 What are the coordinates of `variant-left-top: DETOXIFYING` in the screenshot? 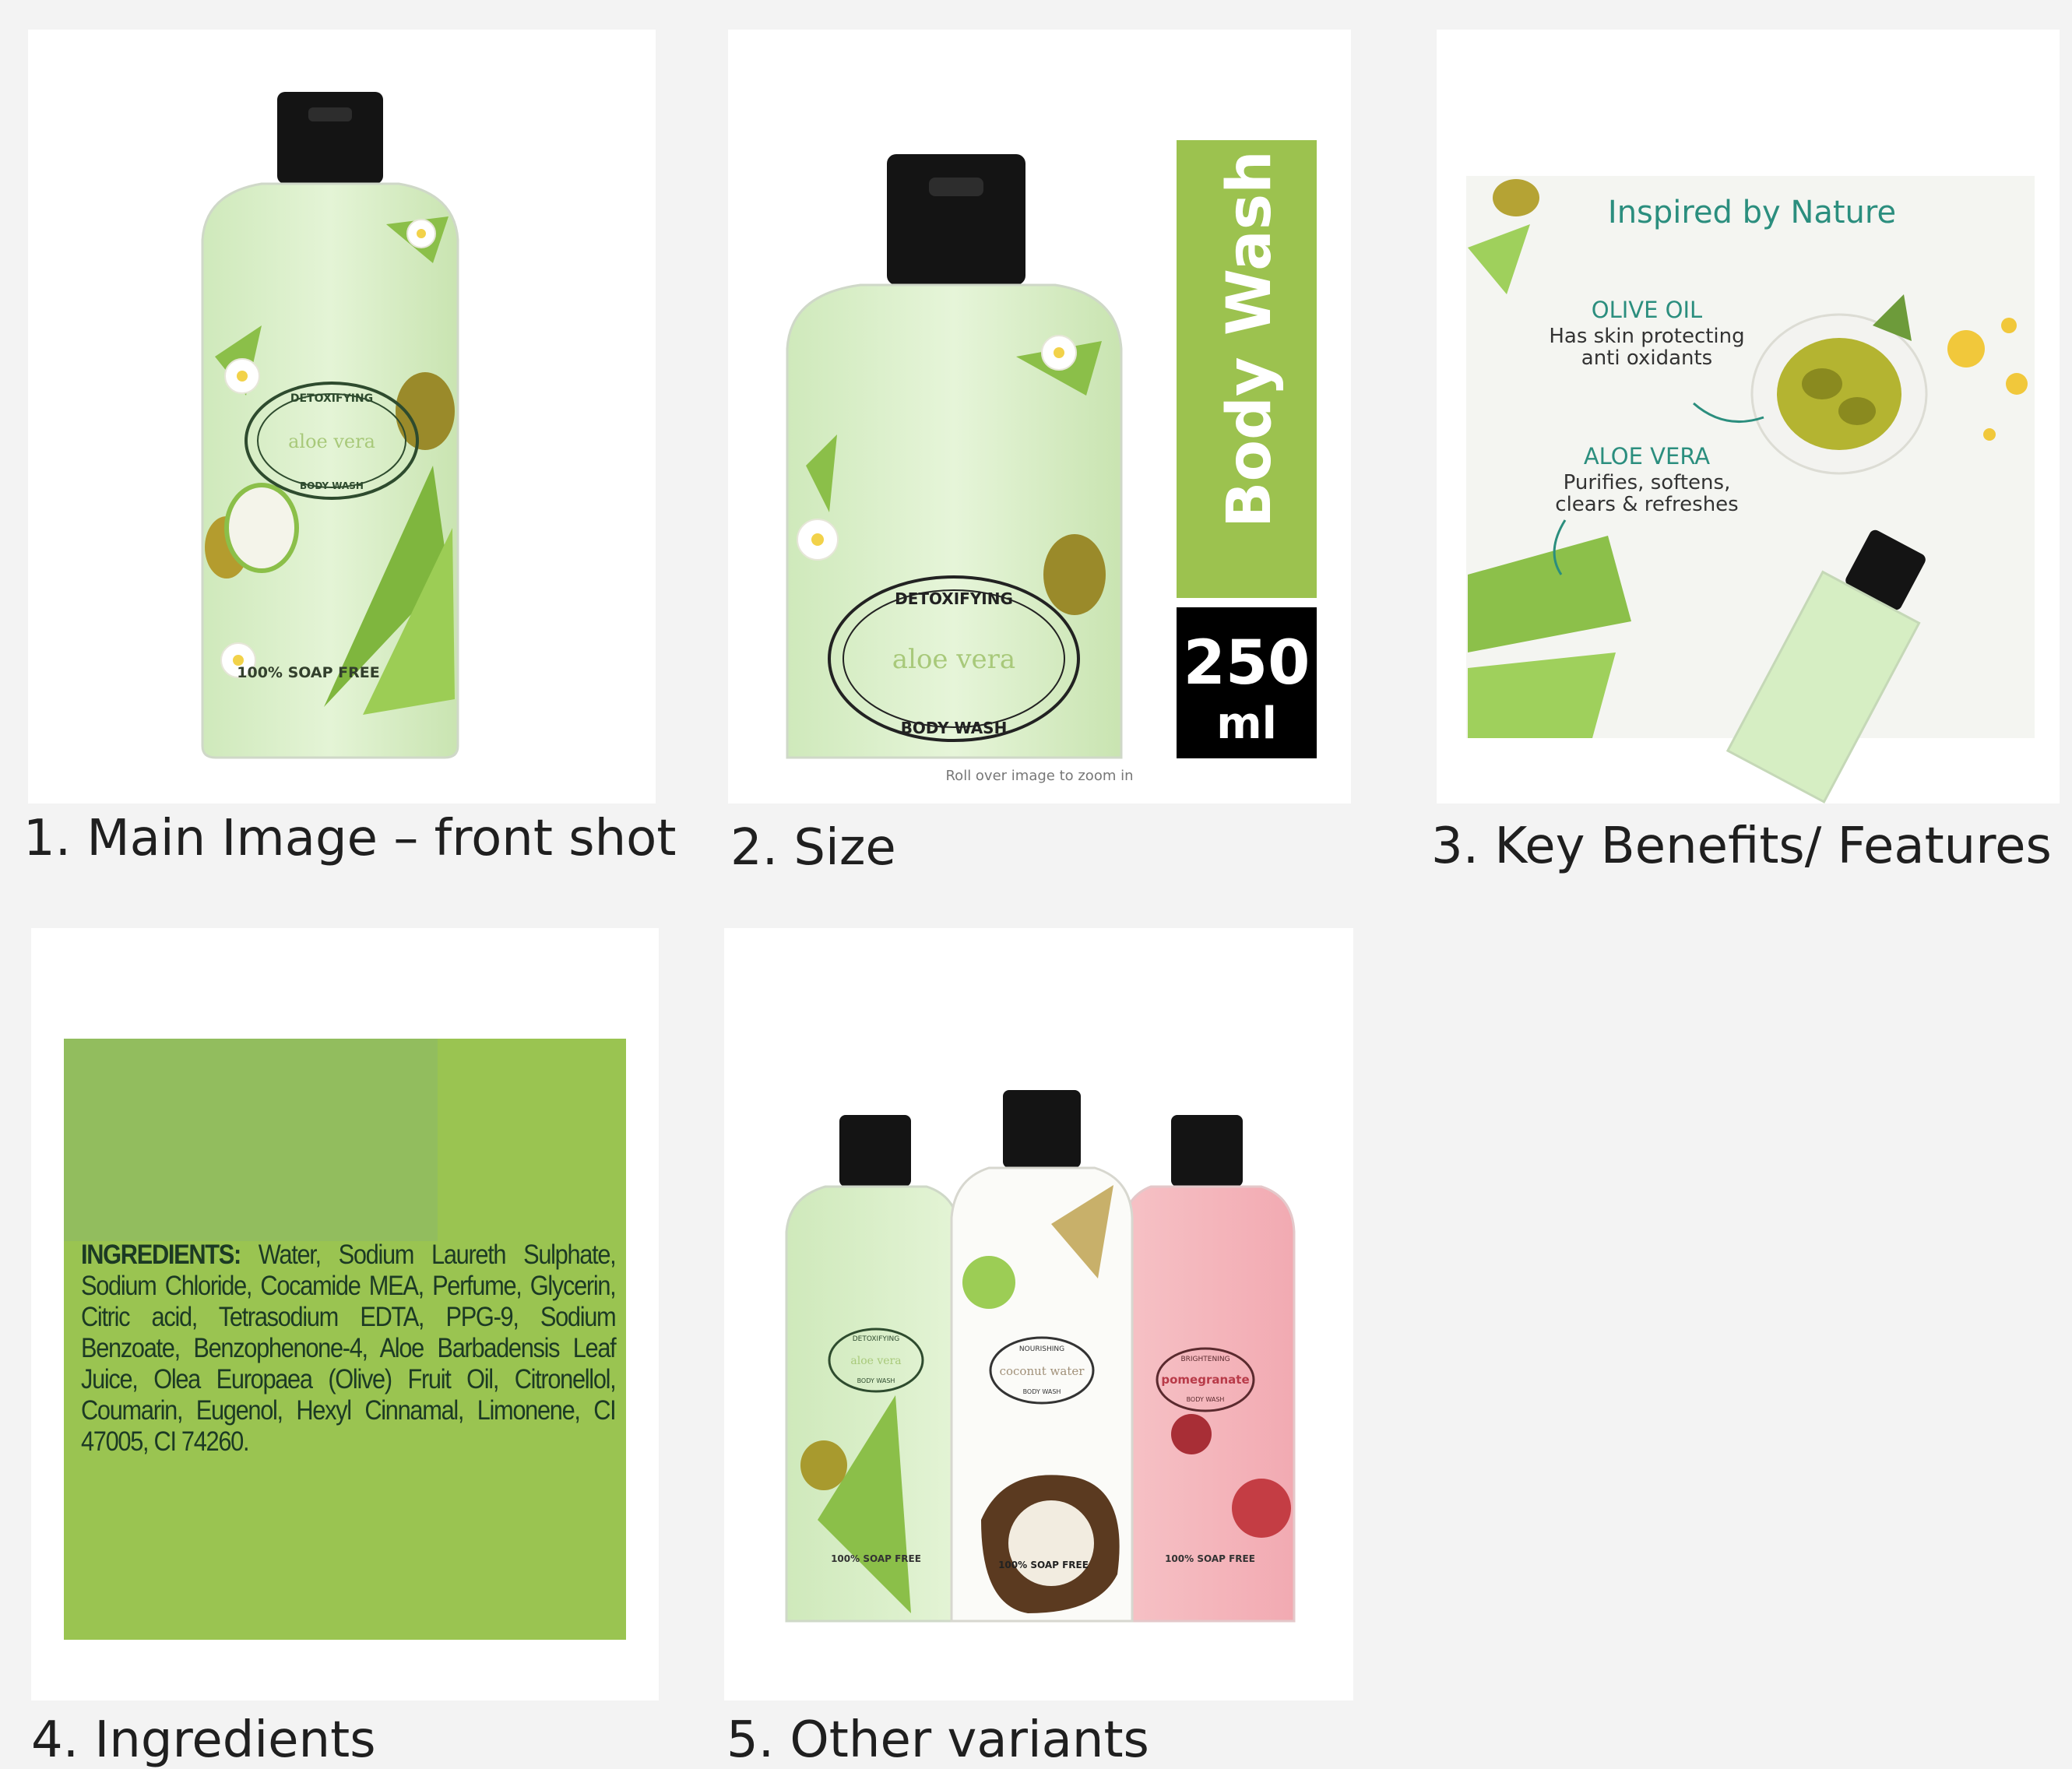 It's located at (876, 1339).